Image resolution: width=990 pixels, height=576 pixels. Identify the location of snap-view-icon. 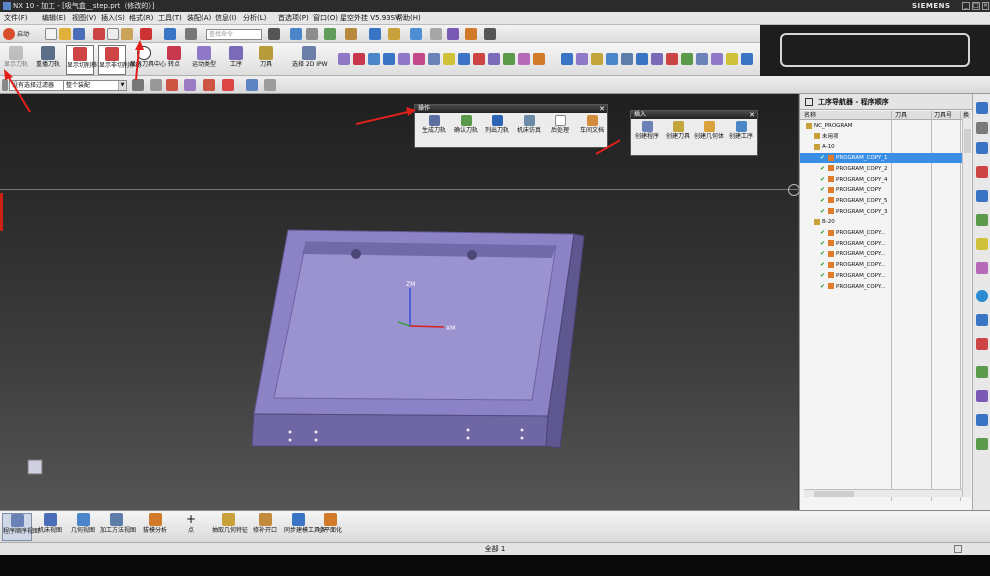
(375, 34).